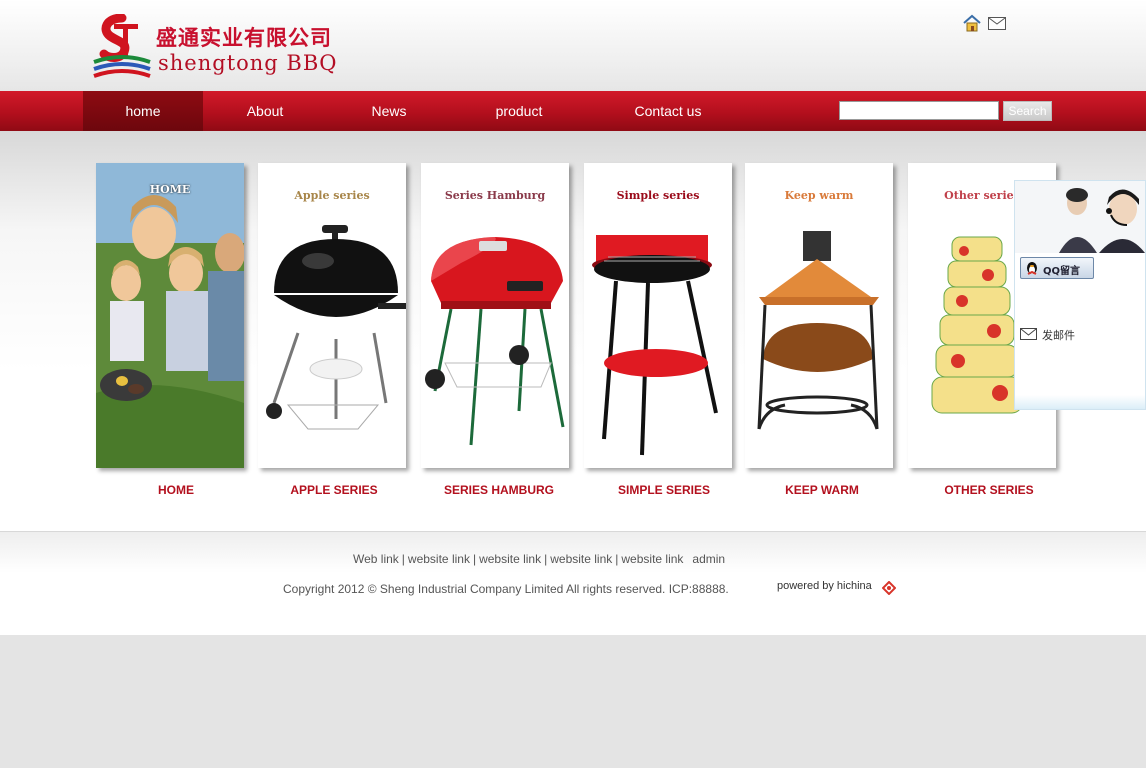  I want to click on nav-item-contact: Contact us, so click(668, 111).